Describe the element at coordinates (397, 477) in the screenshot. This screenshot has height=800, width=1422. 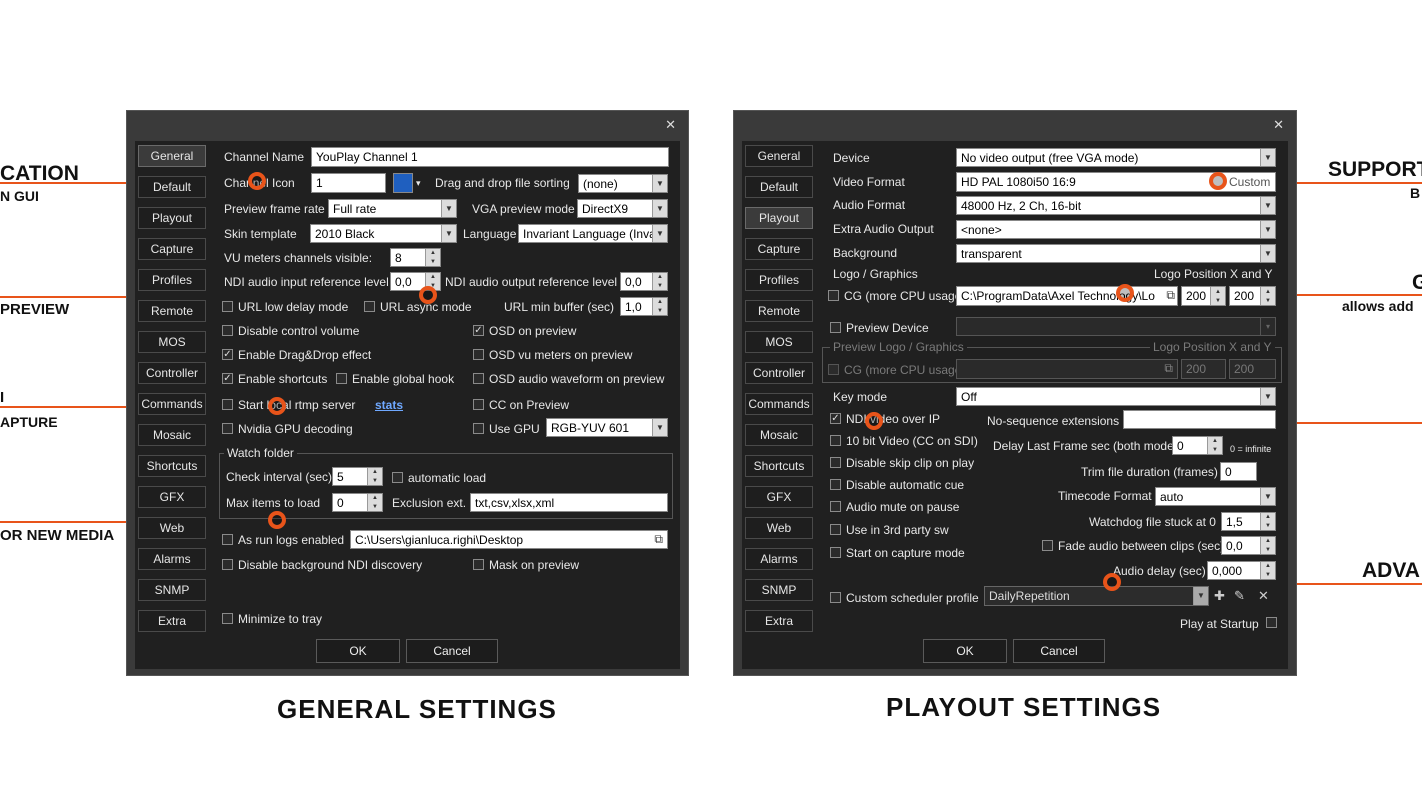
I see `automatic-load-checkbox` at that location.